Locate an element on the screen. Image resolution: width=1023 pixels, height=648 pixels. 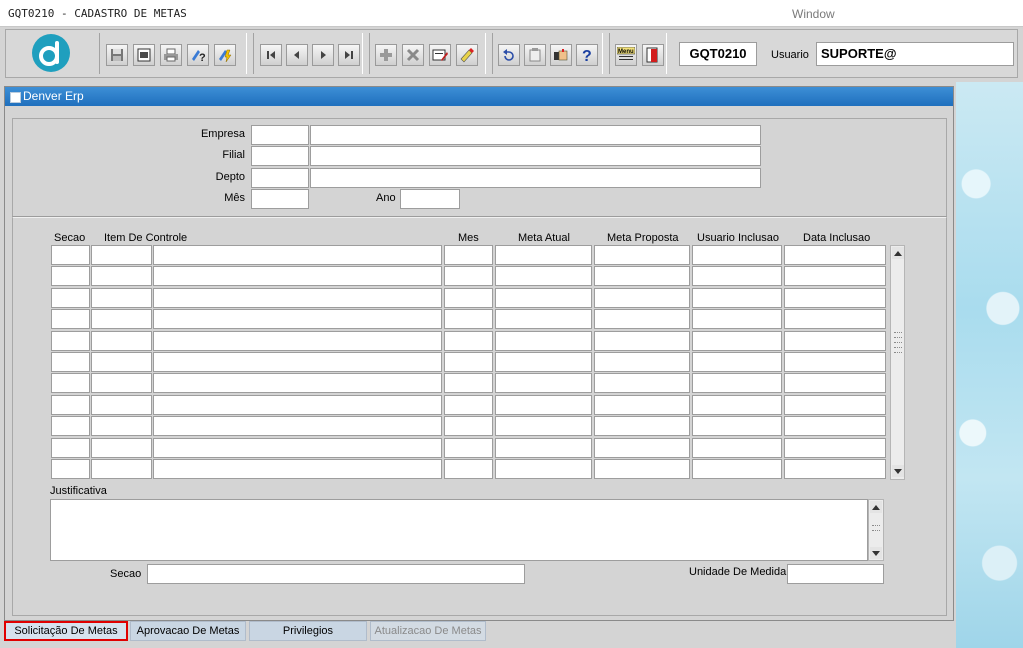
depto-name-field is located at coordinates (535, 178).